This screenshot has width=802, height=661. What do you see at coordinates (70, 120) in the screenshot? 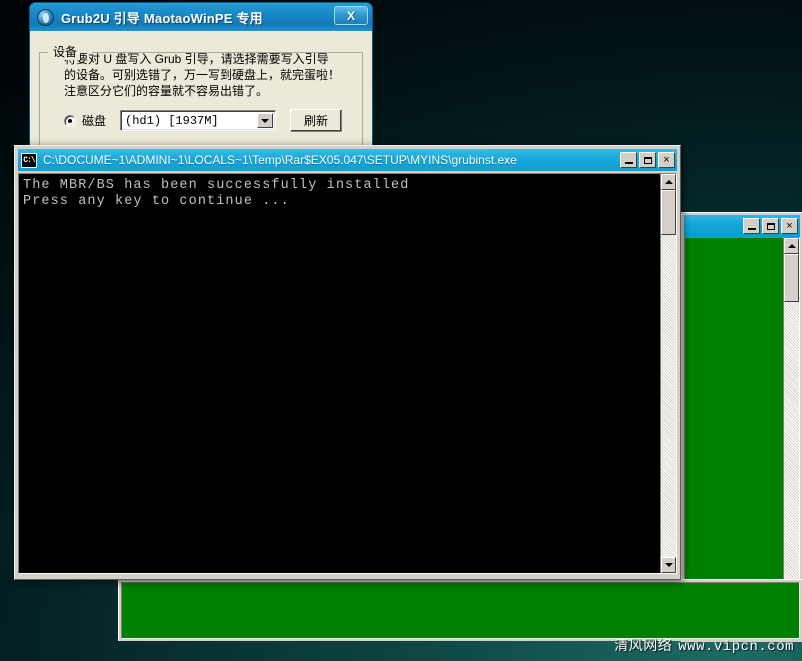
I see `disk-radio-button` at bounding box center [70, 120].